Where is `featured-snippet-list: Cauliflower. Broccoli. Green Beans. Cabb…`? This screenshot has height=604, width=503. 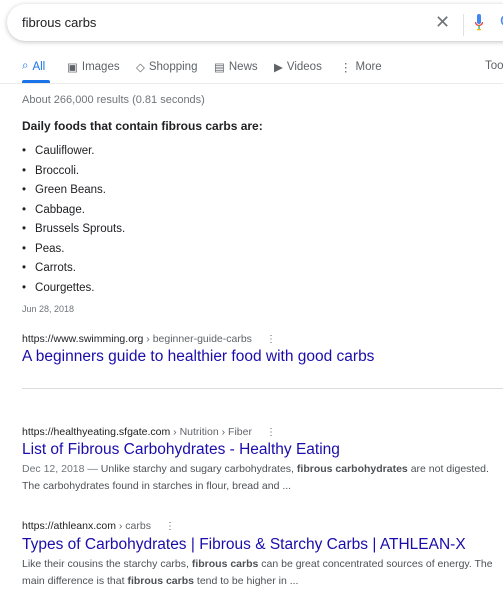
featured-snippet-list: Cauliflower. Broccoli. Green Beans. Cabb… is located at coordinates (73, 221).